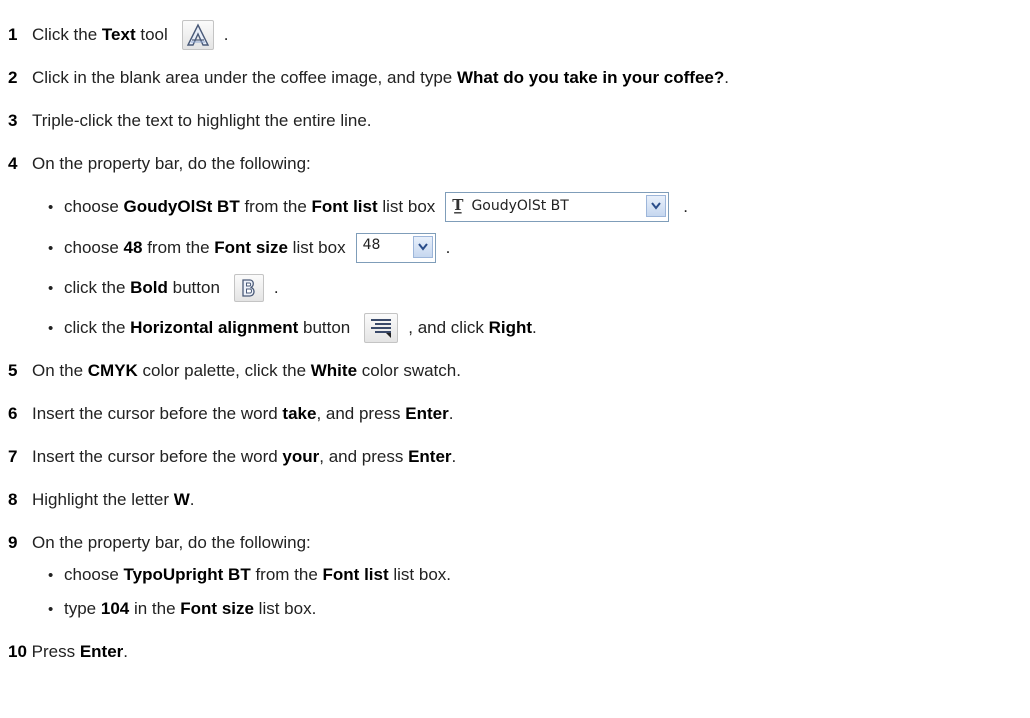  Describe the element at coordinates (13, 77) in the screenshot. I see `step-number: 2` at that location.